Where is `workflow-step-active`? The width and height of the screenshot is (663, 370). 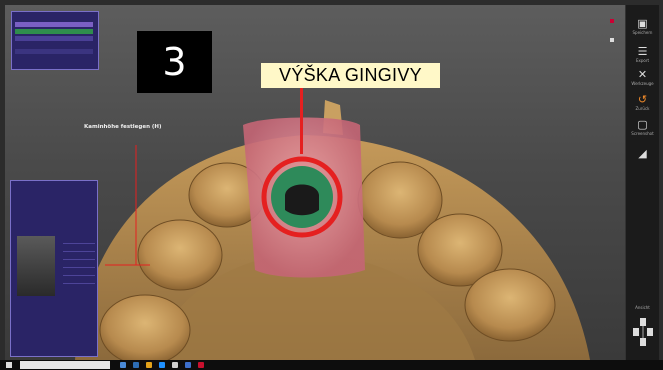 workflow-step-active is located at coordinates (54, 24).